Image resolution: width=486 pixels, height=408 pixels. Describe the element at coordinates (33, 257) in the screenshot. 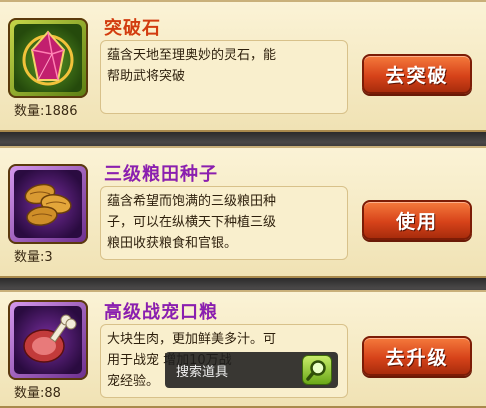

I see `item-quantity: 数量:3` at that location.